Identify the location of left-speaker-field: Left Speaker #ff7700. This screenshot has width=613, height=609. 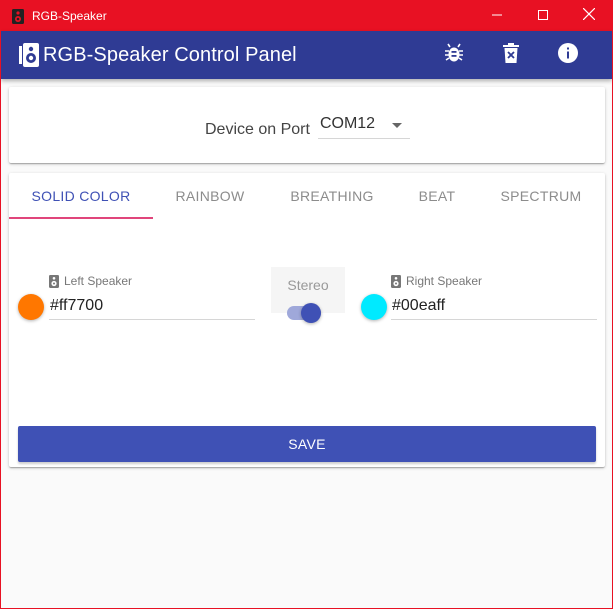
(152, 299).